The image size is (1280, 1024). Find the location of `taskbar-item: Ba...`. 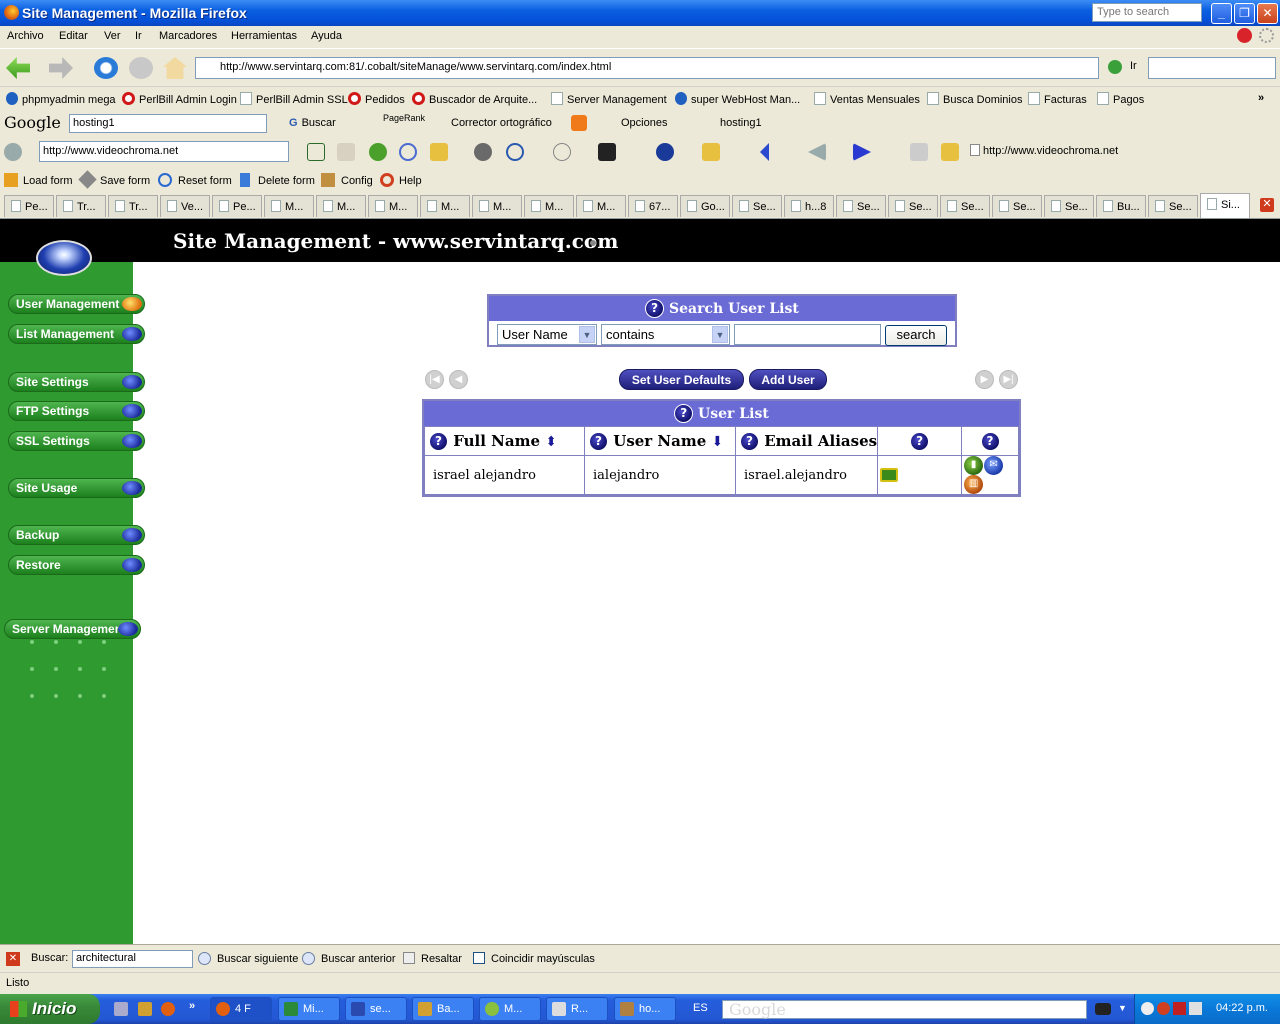

taskbar-item: Ba... is located at coordinates (443, 1009).